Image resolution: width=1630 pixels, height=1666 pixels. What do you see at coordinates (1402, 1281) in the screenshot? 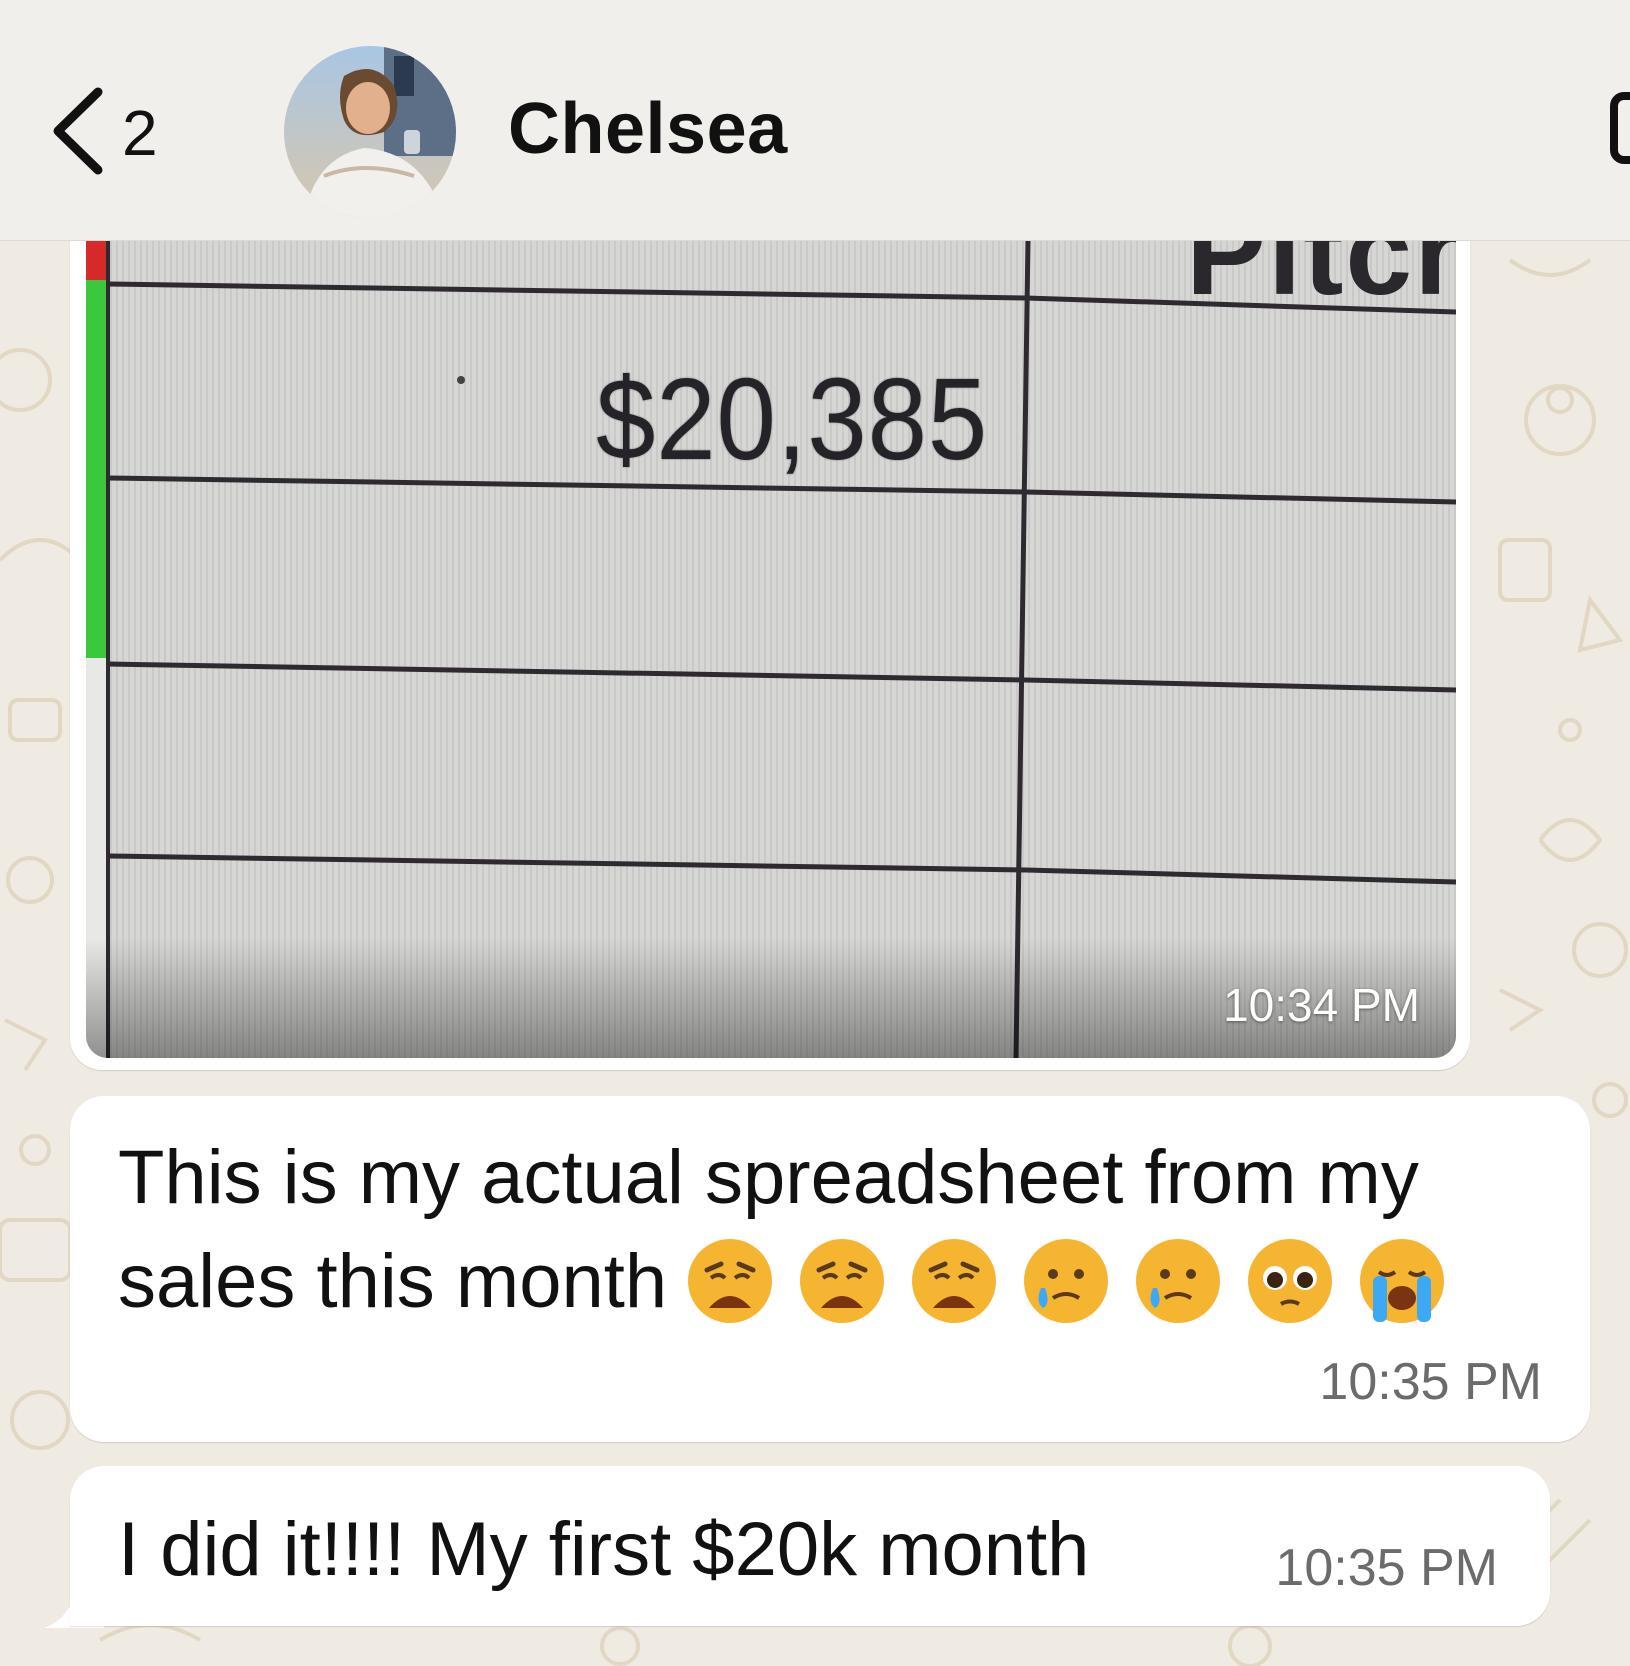
I see `loudly-crying-face-icon` at bounding box center [1402, 1281].